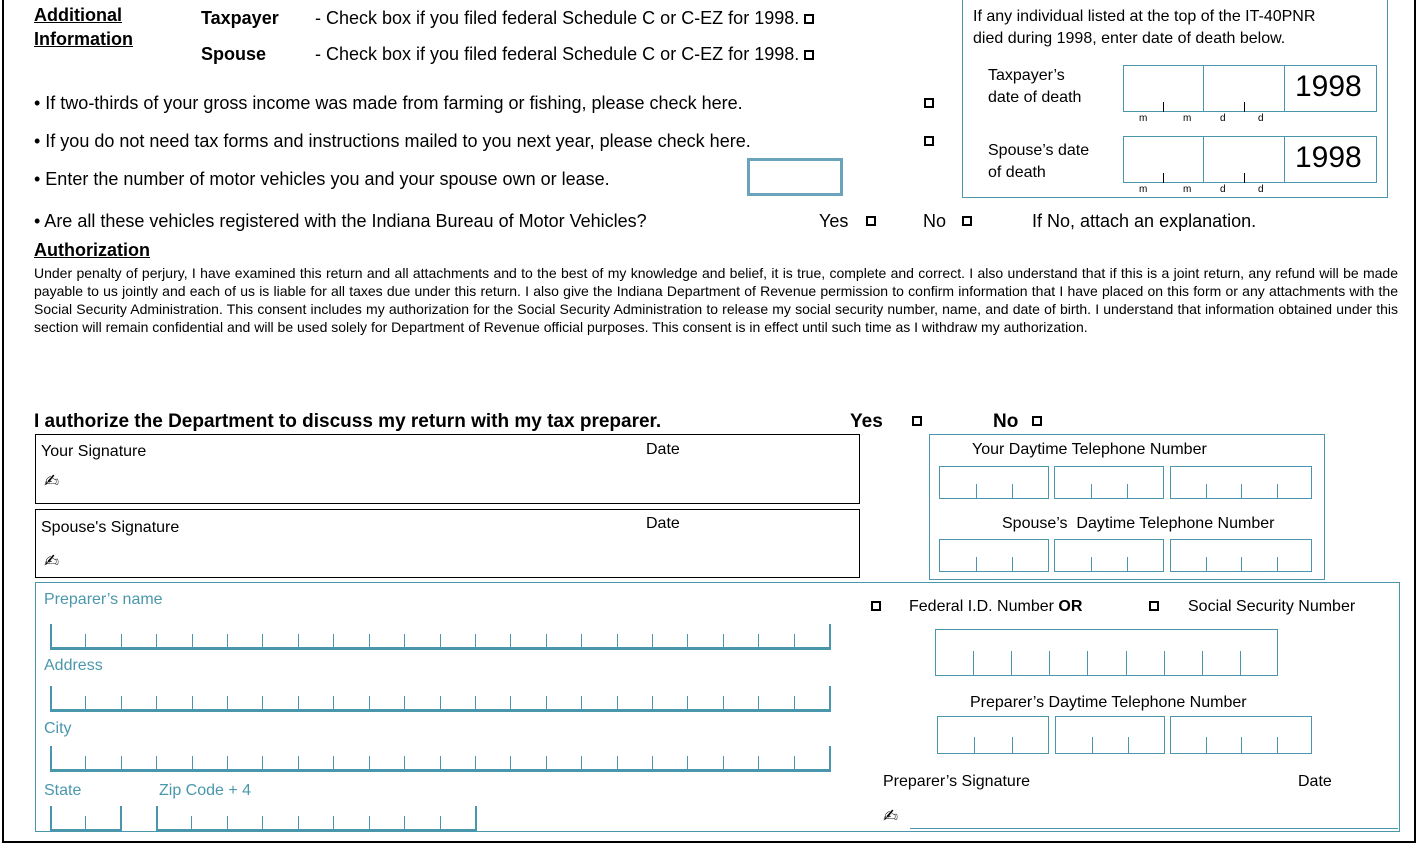 Image resolution: width=1421 pixels, height=846 pixels. I want to click on preparer-city-label: City, so click(58, 728).